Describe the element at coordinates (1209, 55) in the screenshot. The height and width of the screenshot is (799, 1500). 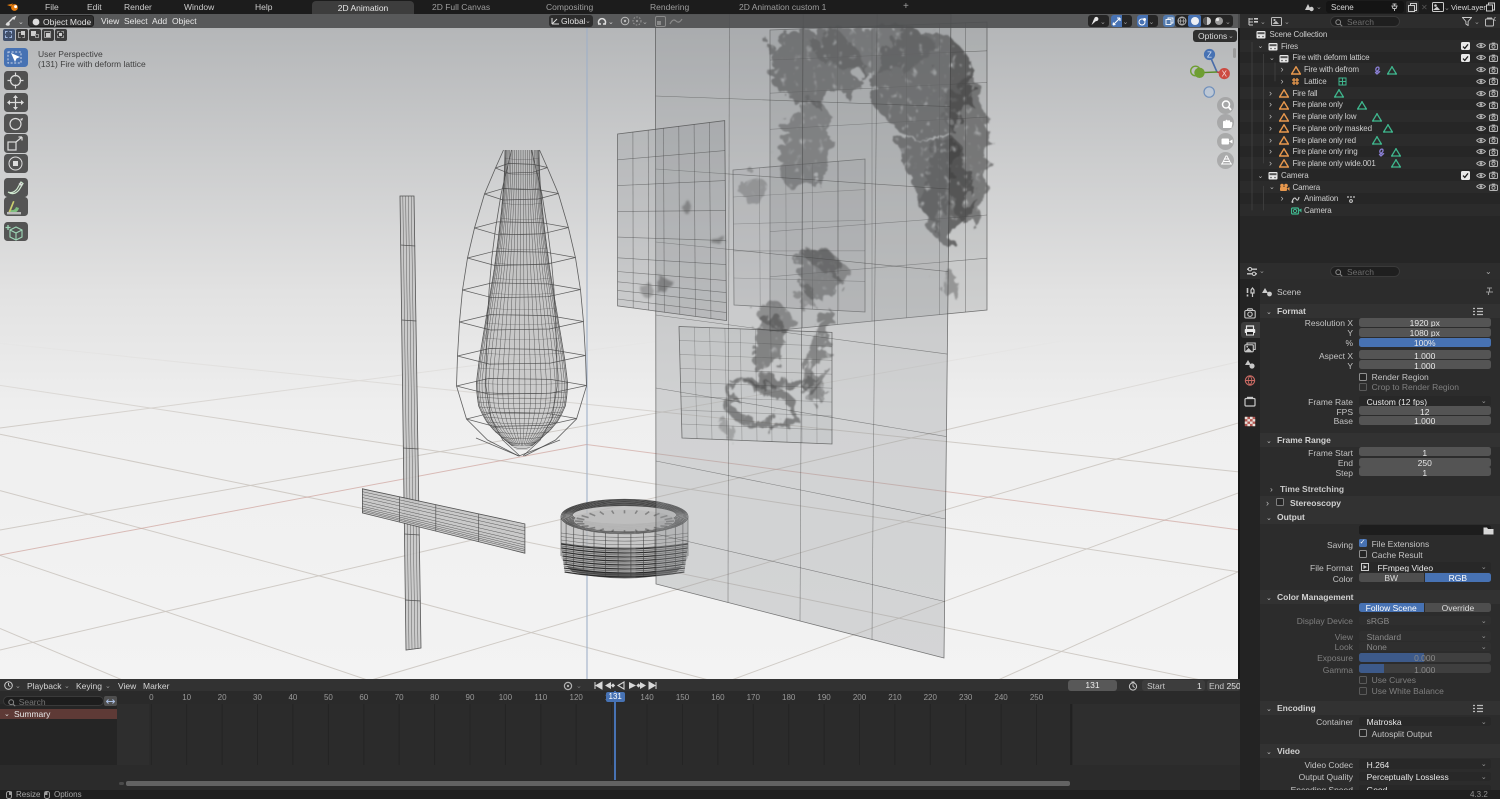
I see `svg-text: Z` at that location.